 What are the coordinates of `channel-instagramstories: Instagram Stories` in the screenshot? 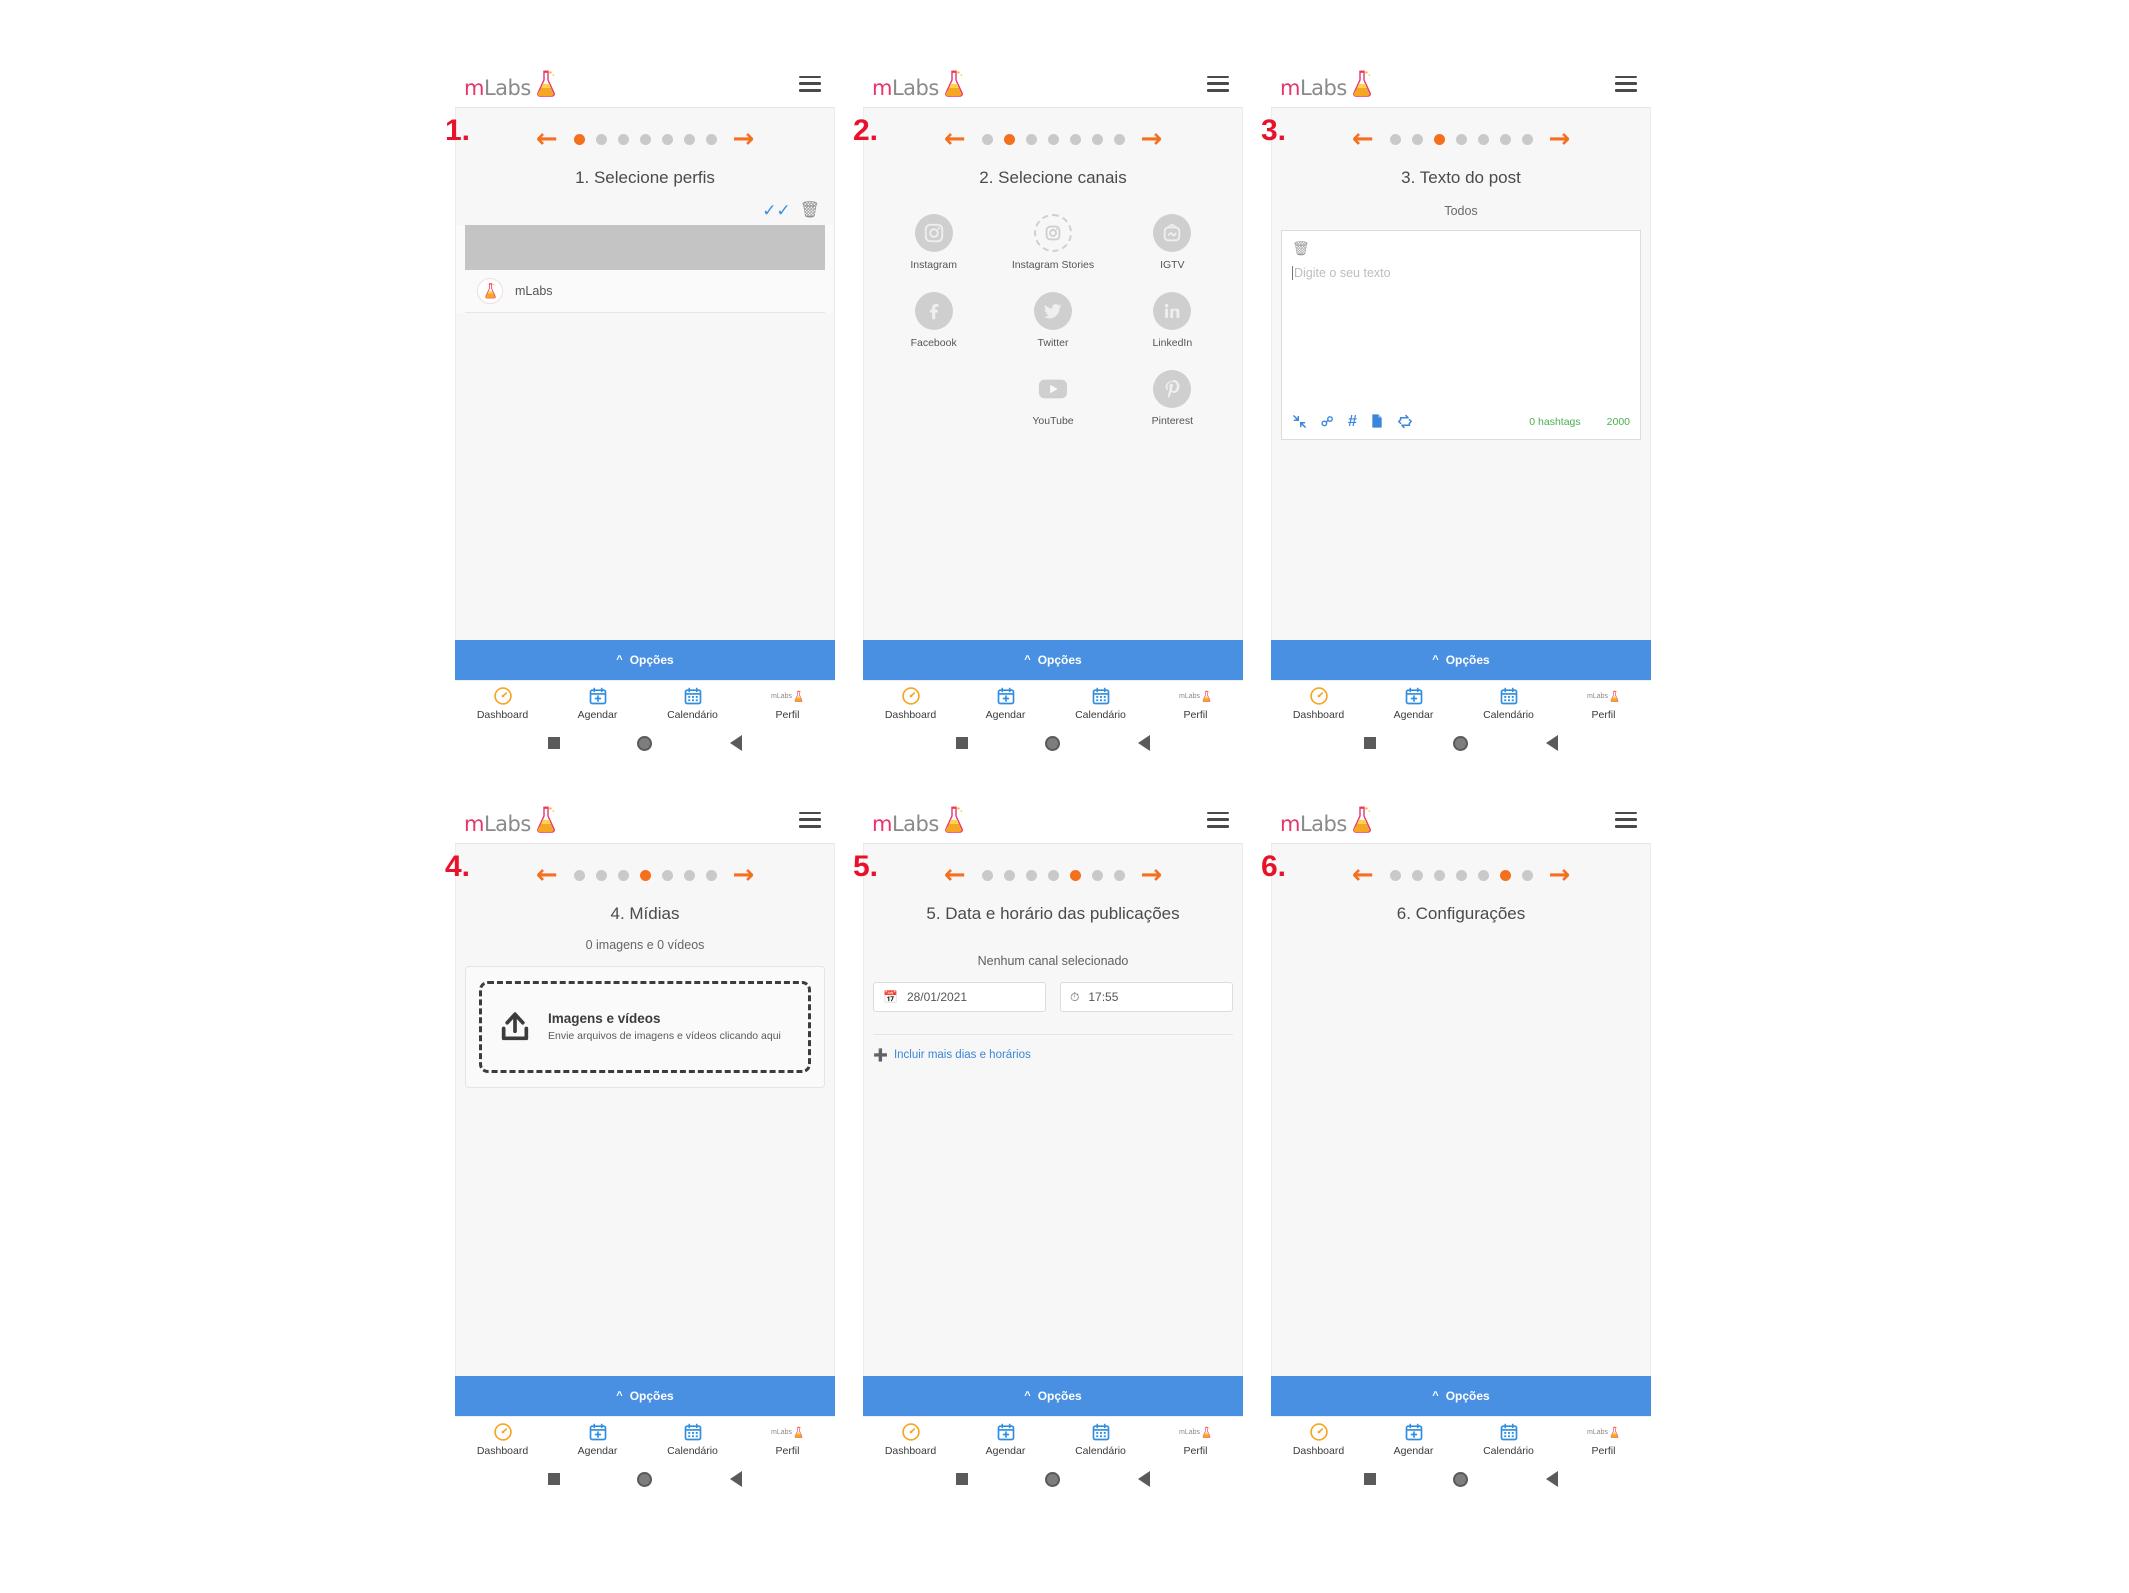 It's located at (1052, 240).